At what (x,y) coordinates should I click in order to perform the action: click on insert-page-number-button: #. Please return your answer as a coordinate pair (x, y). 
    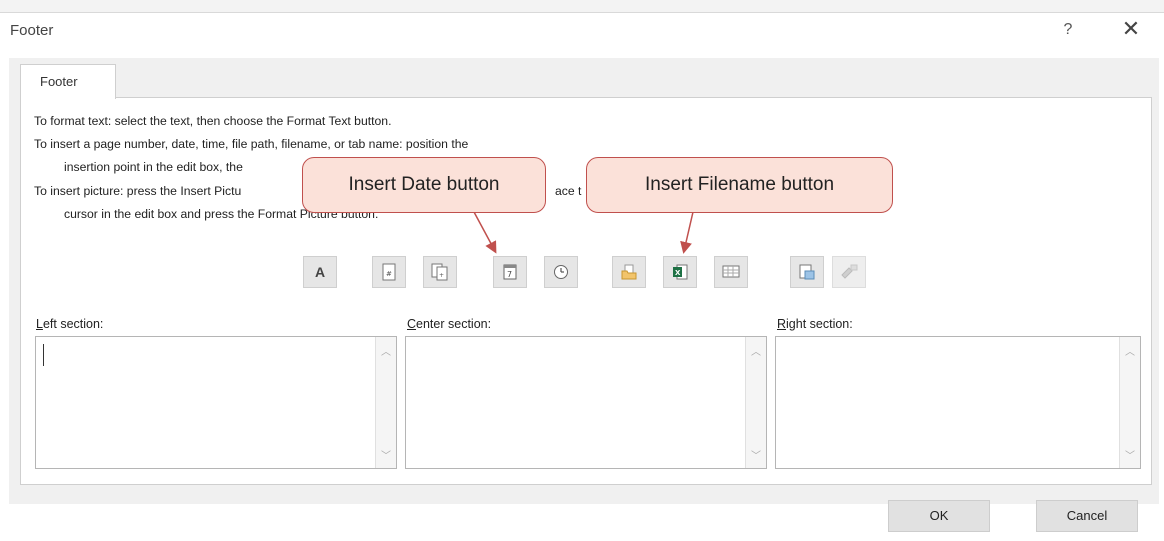
    Looking at the image, I should click on (389, 272).